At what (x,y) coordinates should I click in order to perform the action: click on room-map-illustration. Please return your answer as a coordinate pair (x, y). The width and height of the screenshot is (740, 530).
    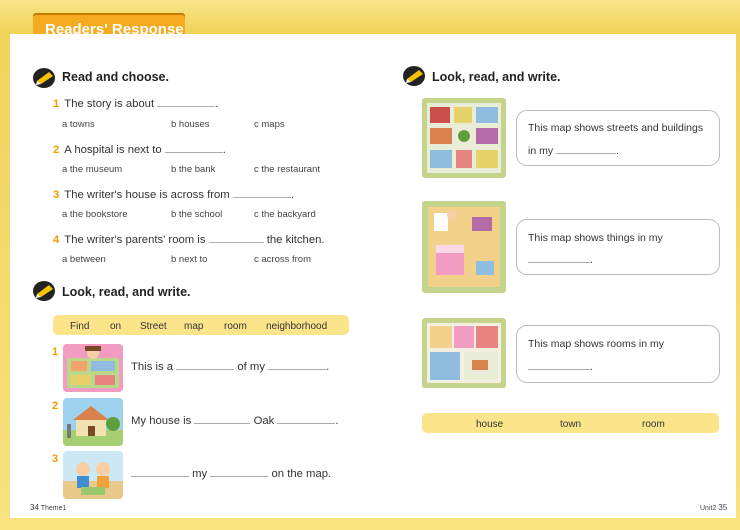
    Looking at the image, I should click on (464, 247).